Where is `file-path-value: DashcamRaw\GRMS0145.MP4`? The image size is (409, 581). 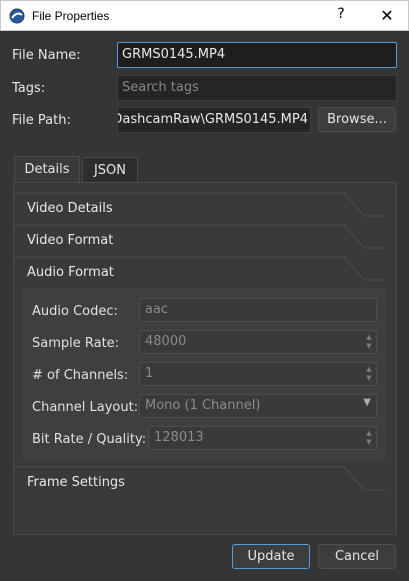
file-path-value: DashcamRaw\GRMS0145.MP4 is located at coordinates (212, 119).